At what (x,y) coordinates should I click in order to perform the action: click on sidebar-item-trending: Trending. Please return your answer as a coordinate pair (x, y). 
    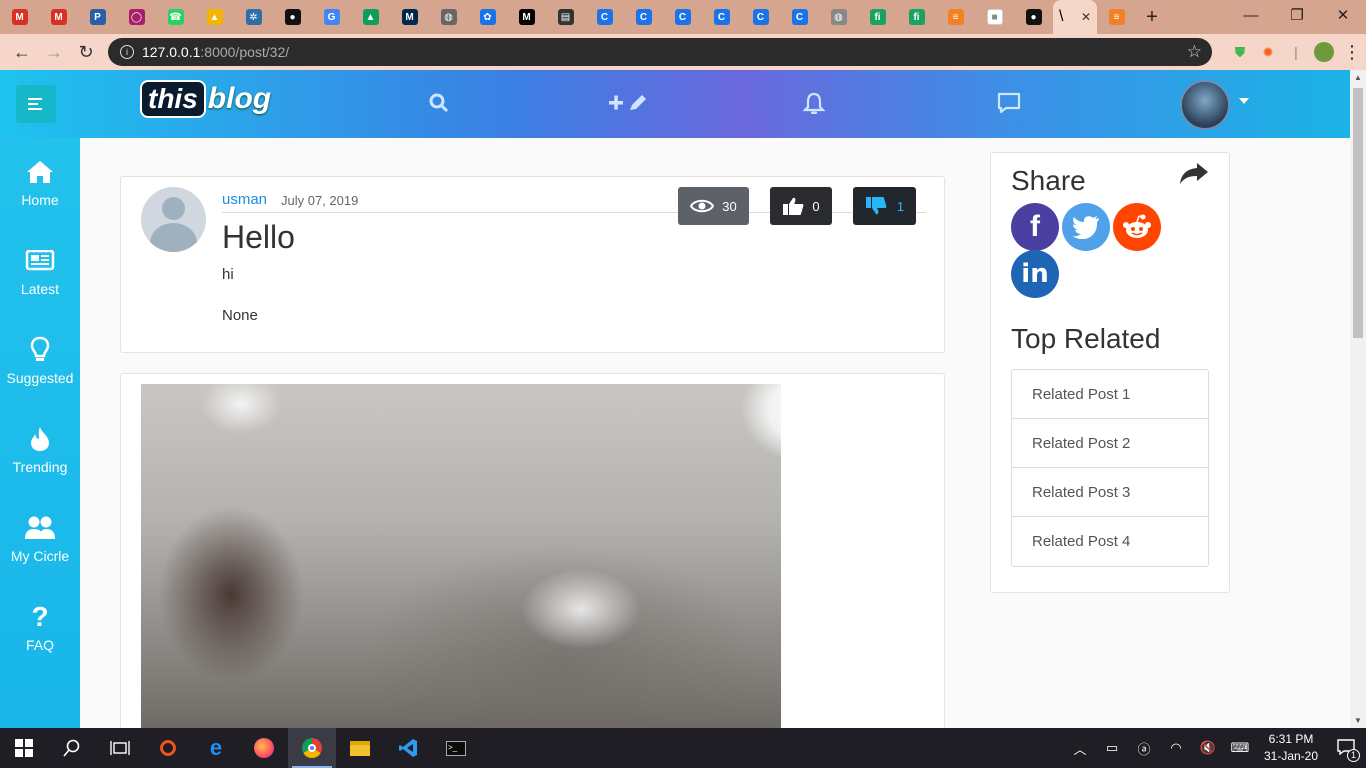
    Looking at the image, I should click on (40, 449).